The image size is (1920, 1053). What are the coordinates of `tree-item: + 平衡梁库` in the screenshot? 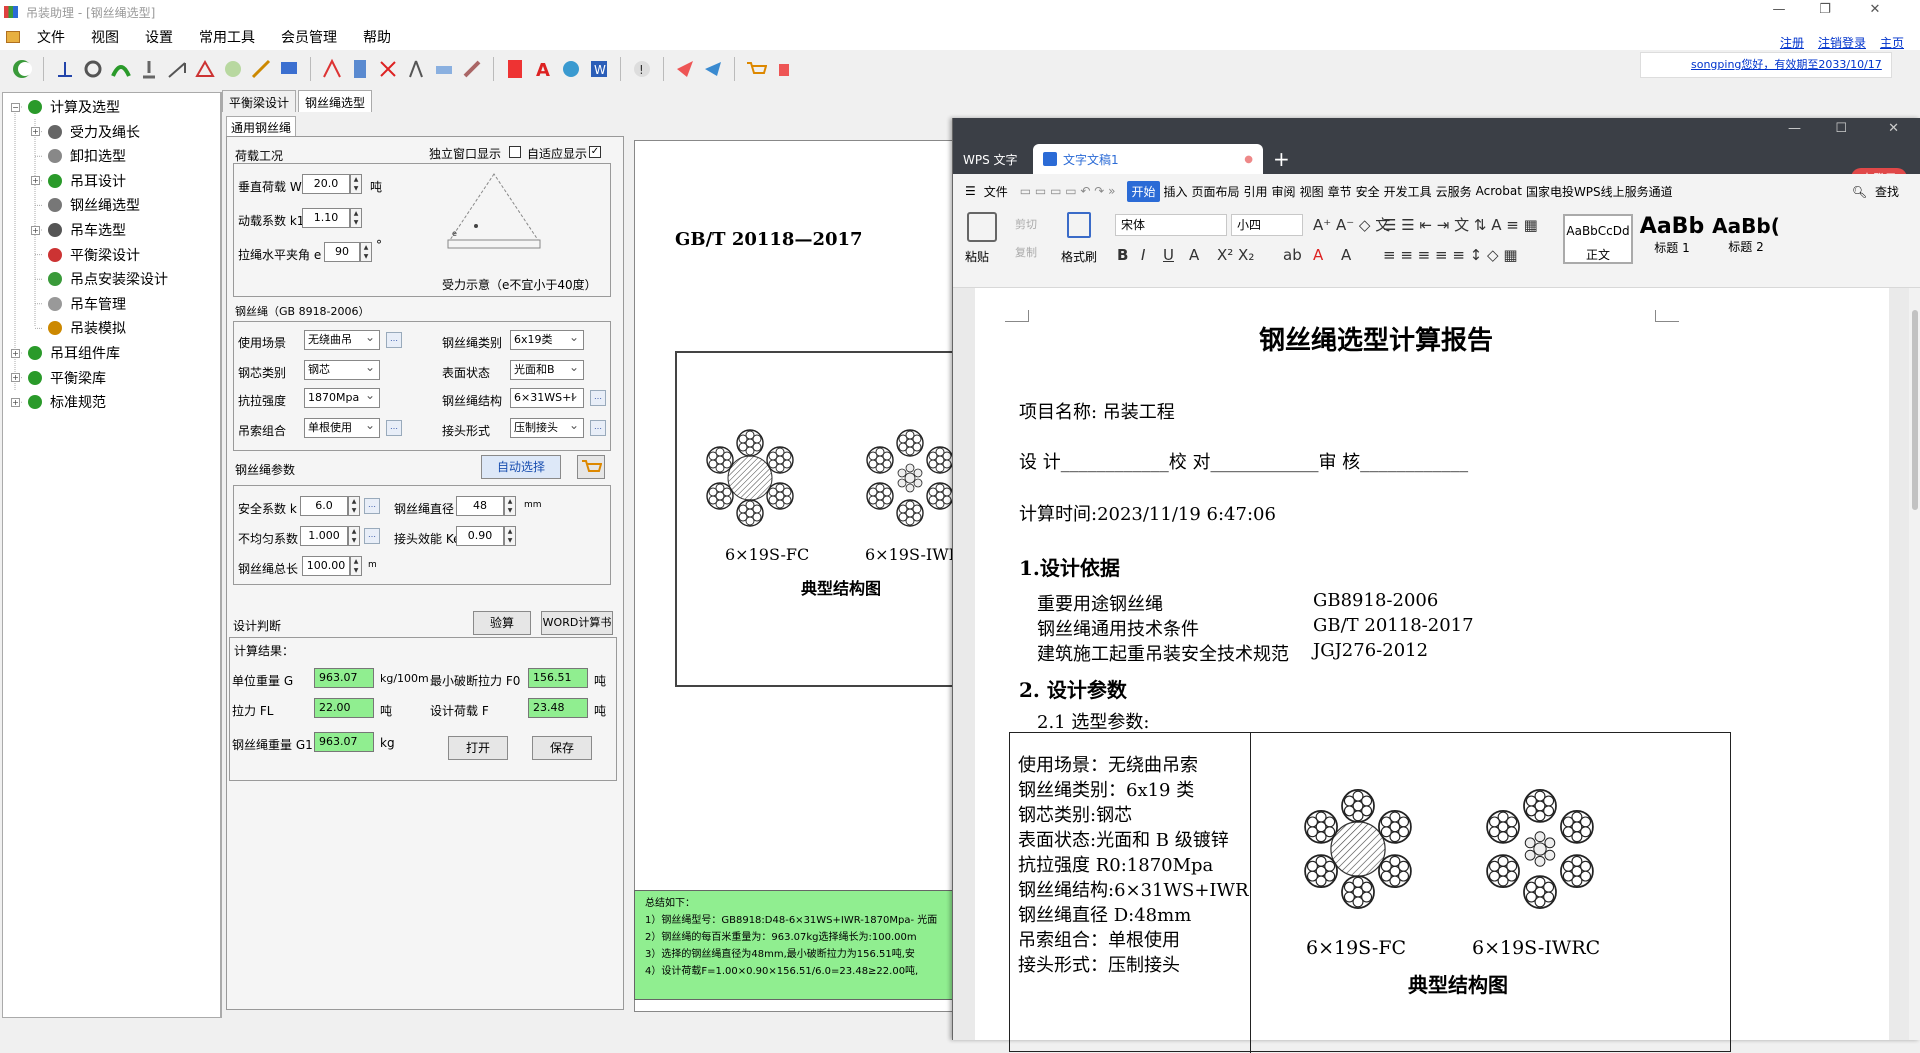 It's located at (58, 378).